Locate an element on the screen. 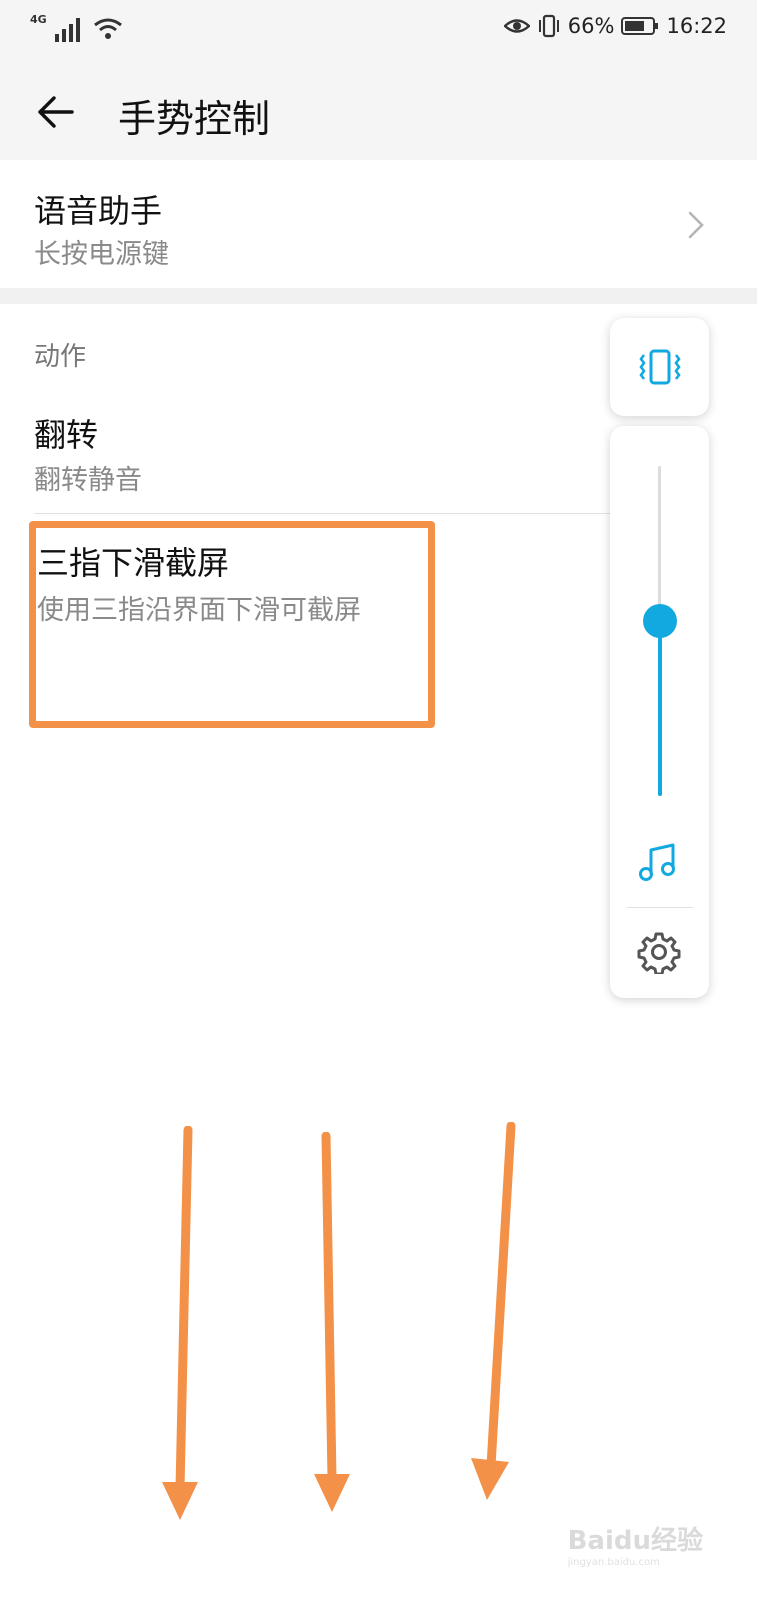 Image resolution: width=757 pixels, height=1600 pixels. highlight-box is located at coordinates (232, 624).